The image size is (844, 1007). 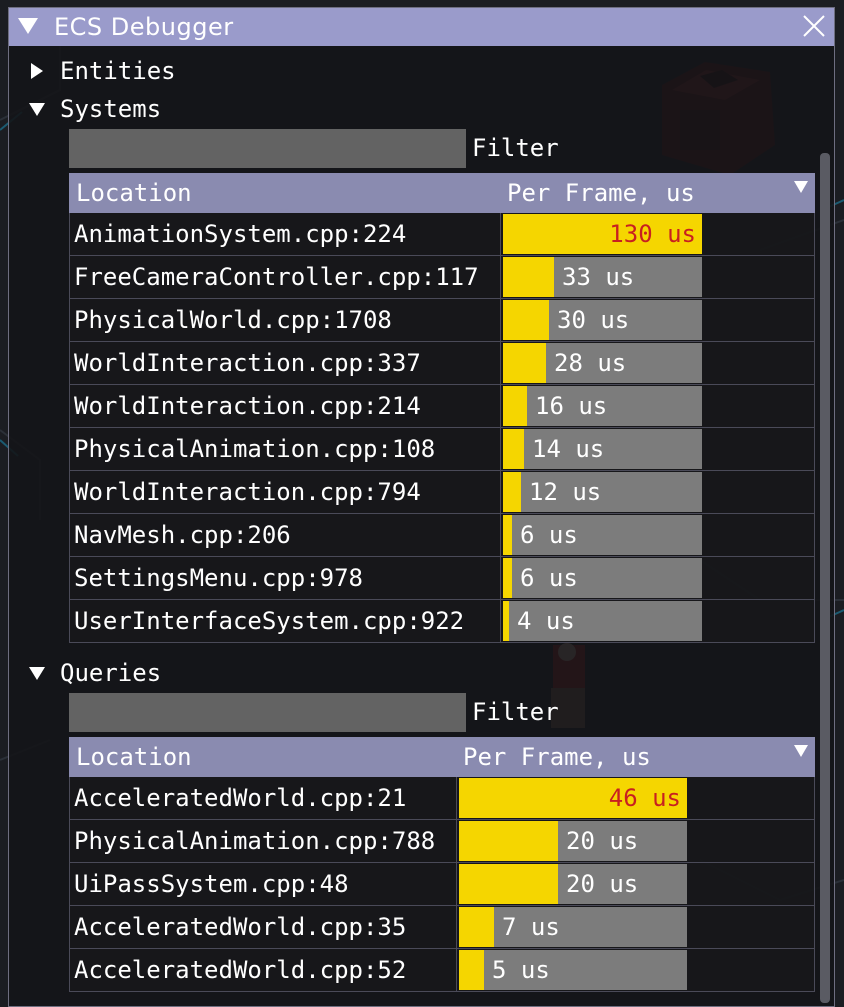 I want to click on per-frame-cell: 12 us, so click(x=657, y=492).